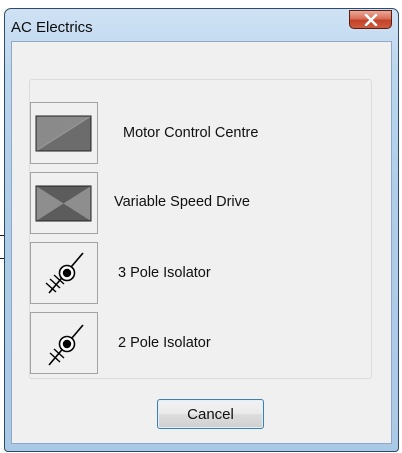  I want to click on motor-control-centre-icon, so click(63, 133).